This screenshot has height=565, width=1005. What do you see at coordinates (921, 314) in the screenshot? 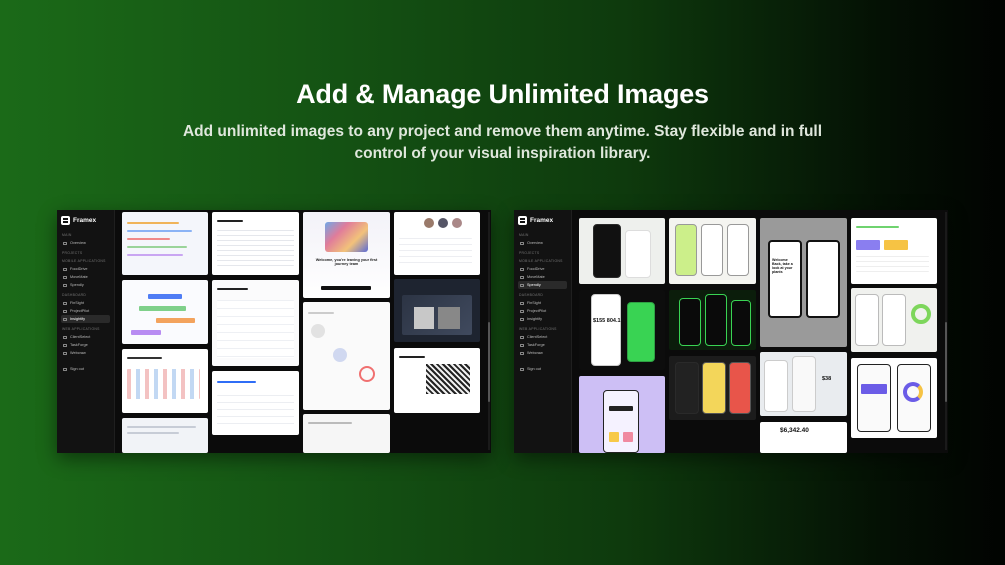
I see `ring-chart-icon` at bounding box center [921, 314].